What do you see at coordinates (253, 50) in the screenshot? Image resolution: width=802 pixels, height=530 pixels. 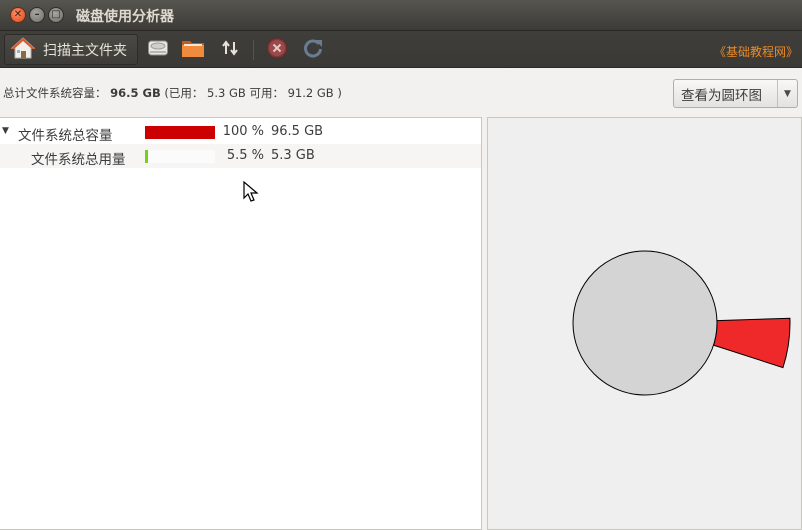 I see `toolbar-separator` at bounding box center [253, 50].